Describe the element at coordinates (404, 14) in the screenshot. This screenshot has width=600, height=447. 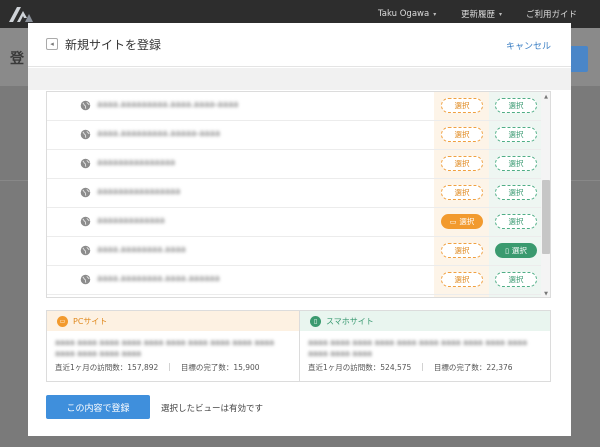
I see `user-name: Taku Ogawa` at that location.